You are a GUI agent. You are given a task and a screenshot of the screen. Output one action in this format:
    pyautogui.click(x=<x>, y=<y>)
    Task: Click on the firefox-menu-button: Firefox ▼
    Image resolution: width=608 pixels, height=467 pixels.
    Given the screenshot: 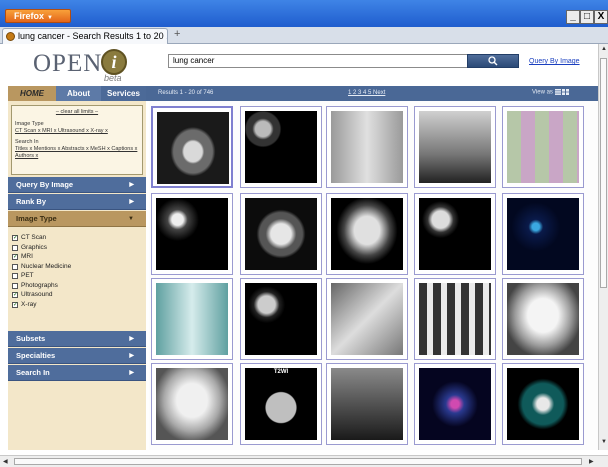 What is the action you would take?
    pyautogui.click(x=38, y=16)
    